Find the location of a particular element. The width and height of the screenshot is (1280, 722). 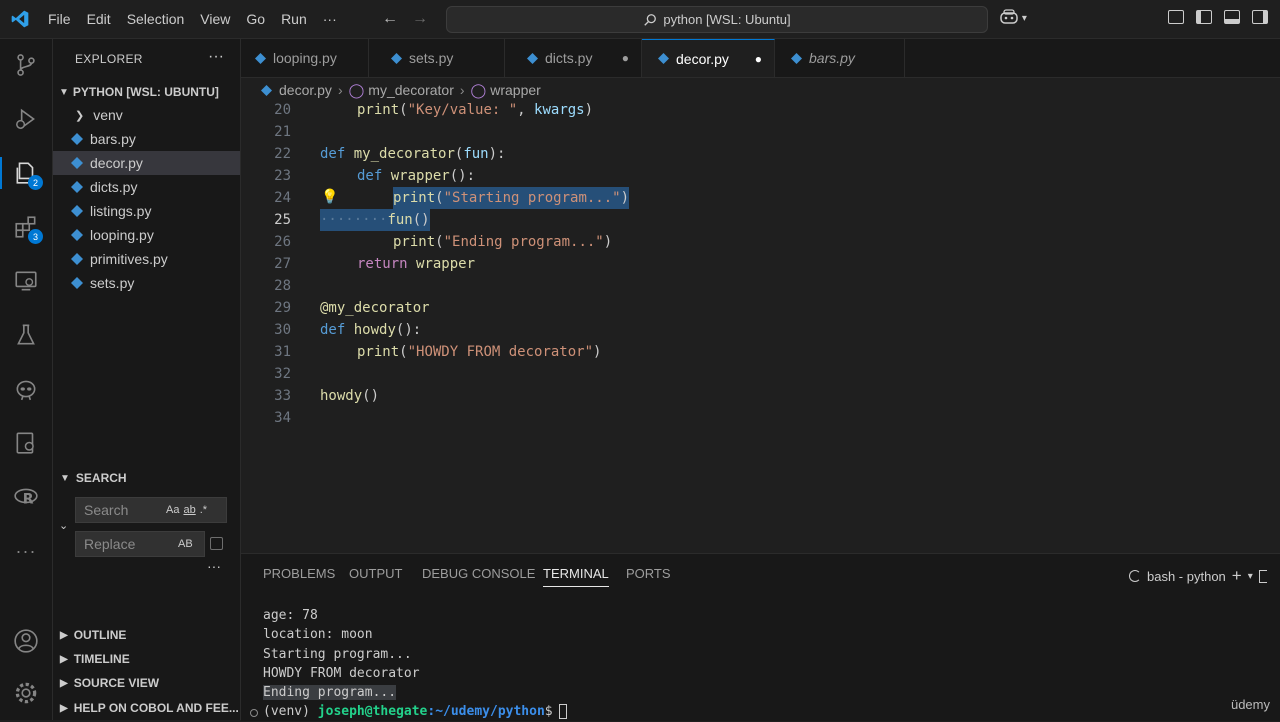

tree-item-venv: ❯ venv is located at coordinates (146, 115).